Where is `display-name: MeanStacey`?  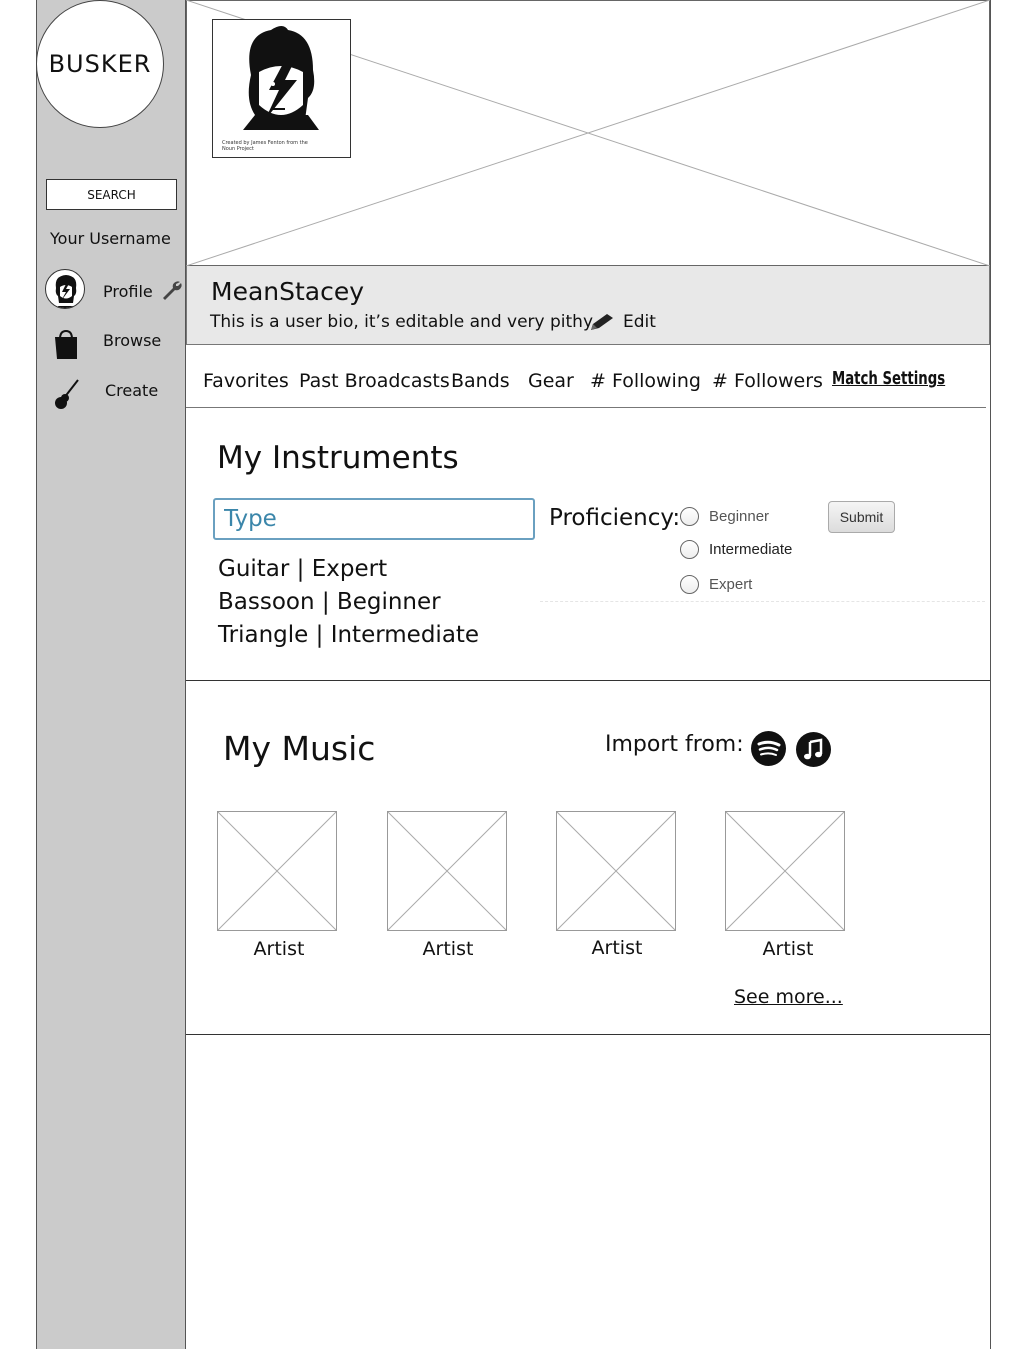 display-name: MeanStacey is located at coordinates (288, 291).